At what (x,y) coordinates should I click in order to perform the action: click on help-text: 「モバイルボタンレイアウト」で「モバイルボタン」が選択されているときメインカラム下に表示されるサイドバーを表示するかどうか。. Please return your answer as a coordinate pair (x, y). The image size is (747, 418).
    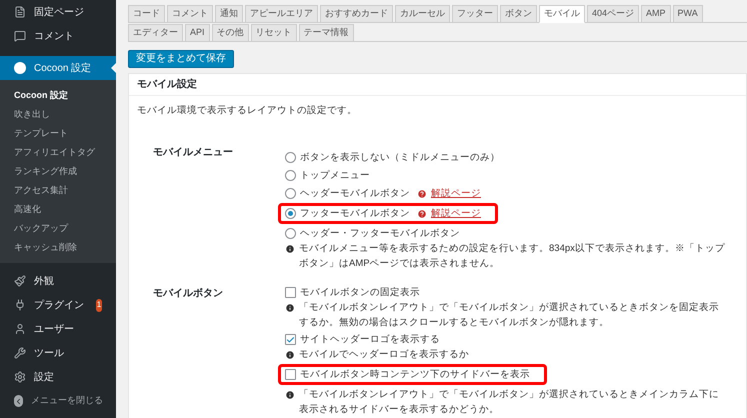
    Looking at the image, I should click on (509, 403).